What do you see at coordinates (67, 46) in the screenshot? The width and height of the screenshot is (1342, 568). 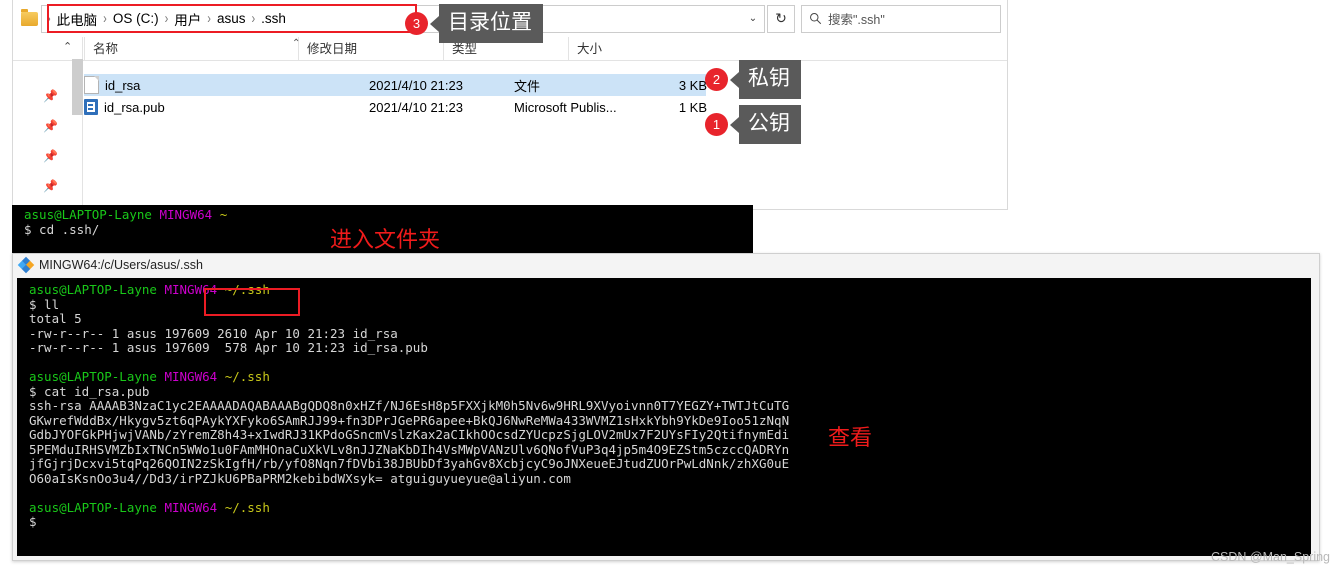 I see `chevron-up-icon: ⌃` at bounding box center [67, 46].